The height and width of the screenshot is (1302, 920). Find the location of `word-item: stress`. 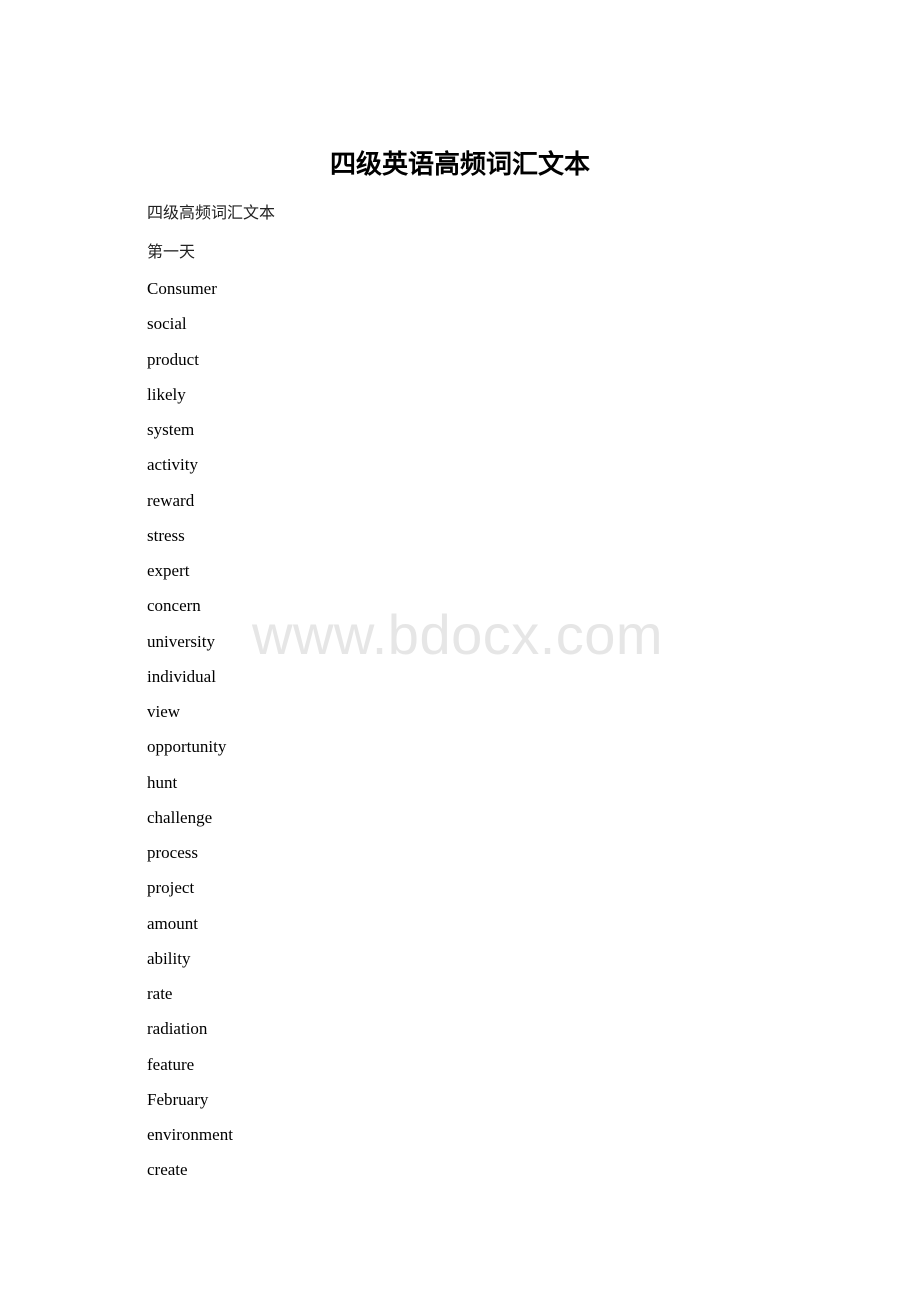

word-item: stress is located at coordinates (166, 535).